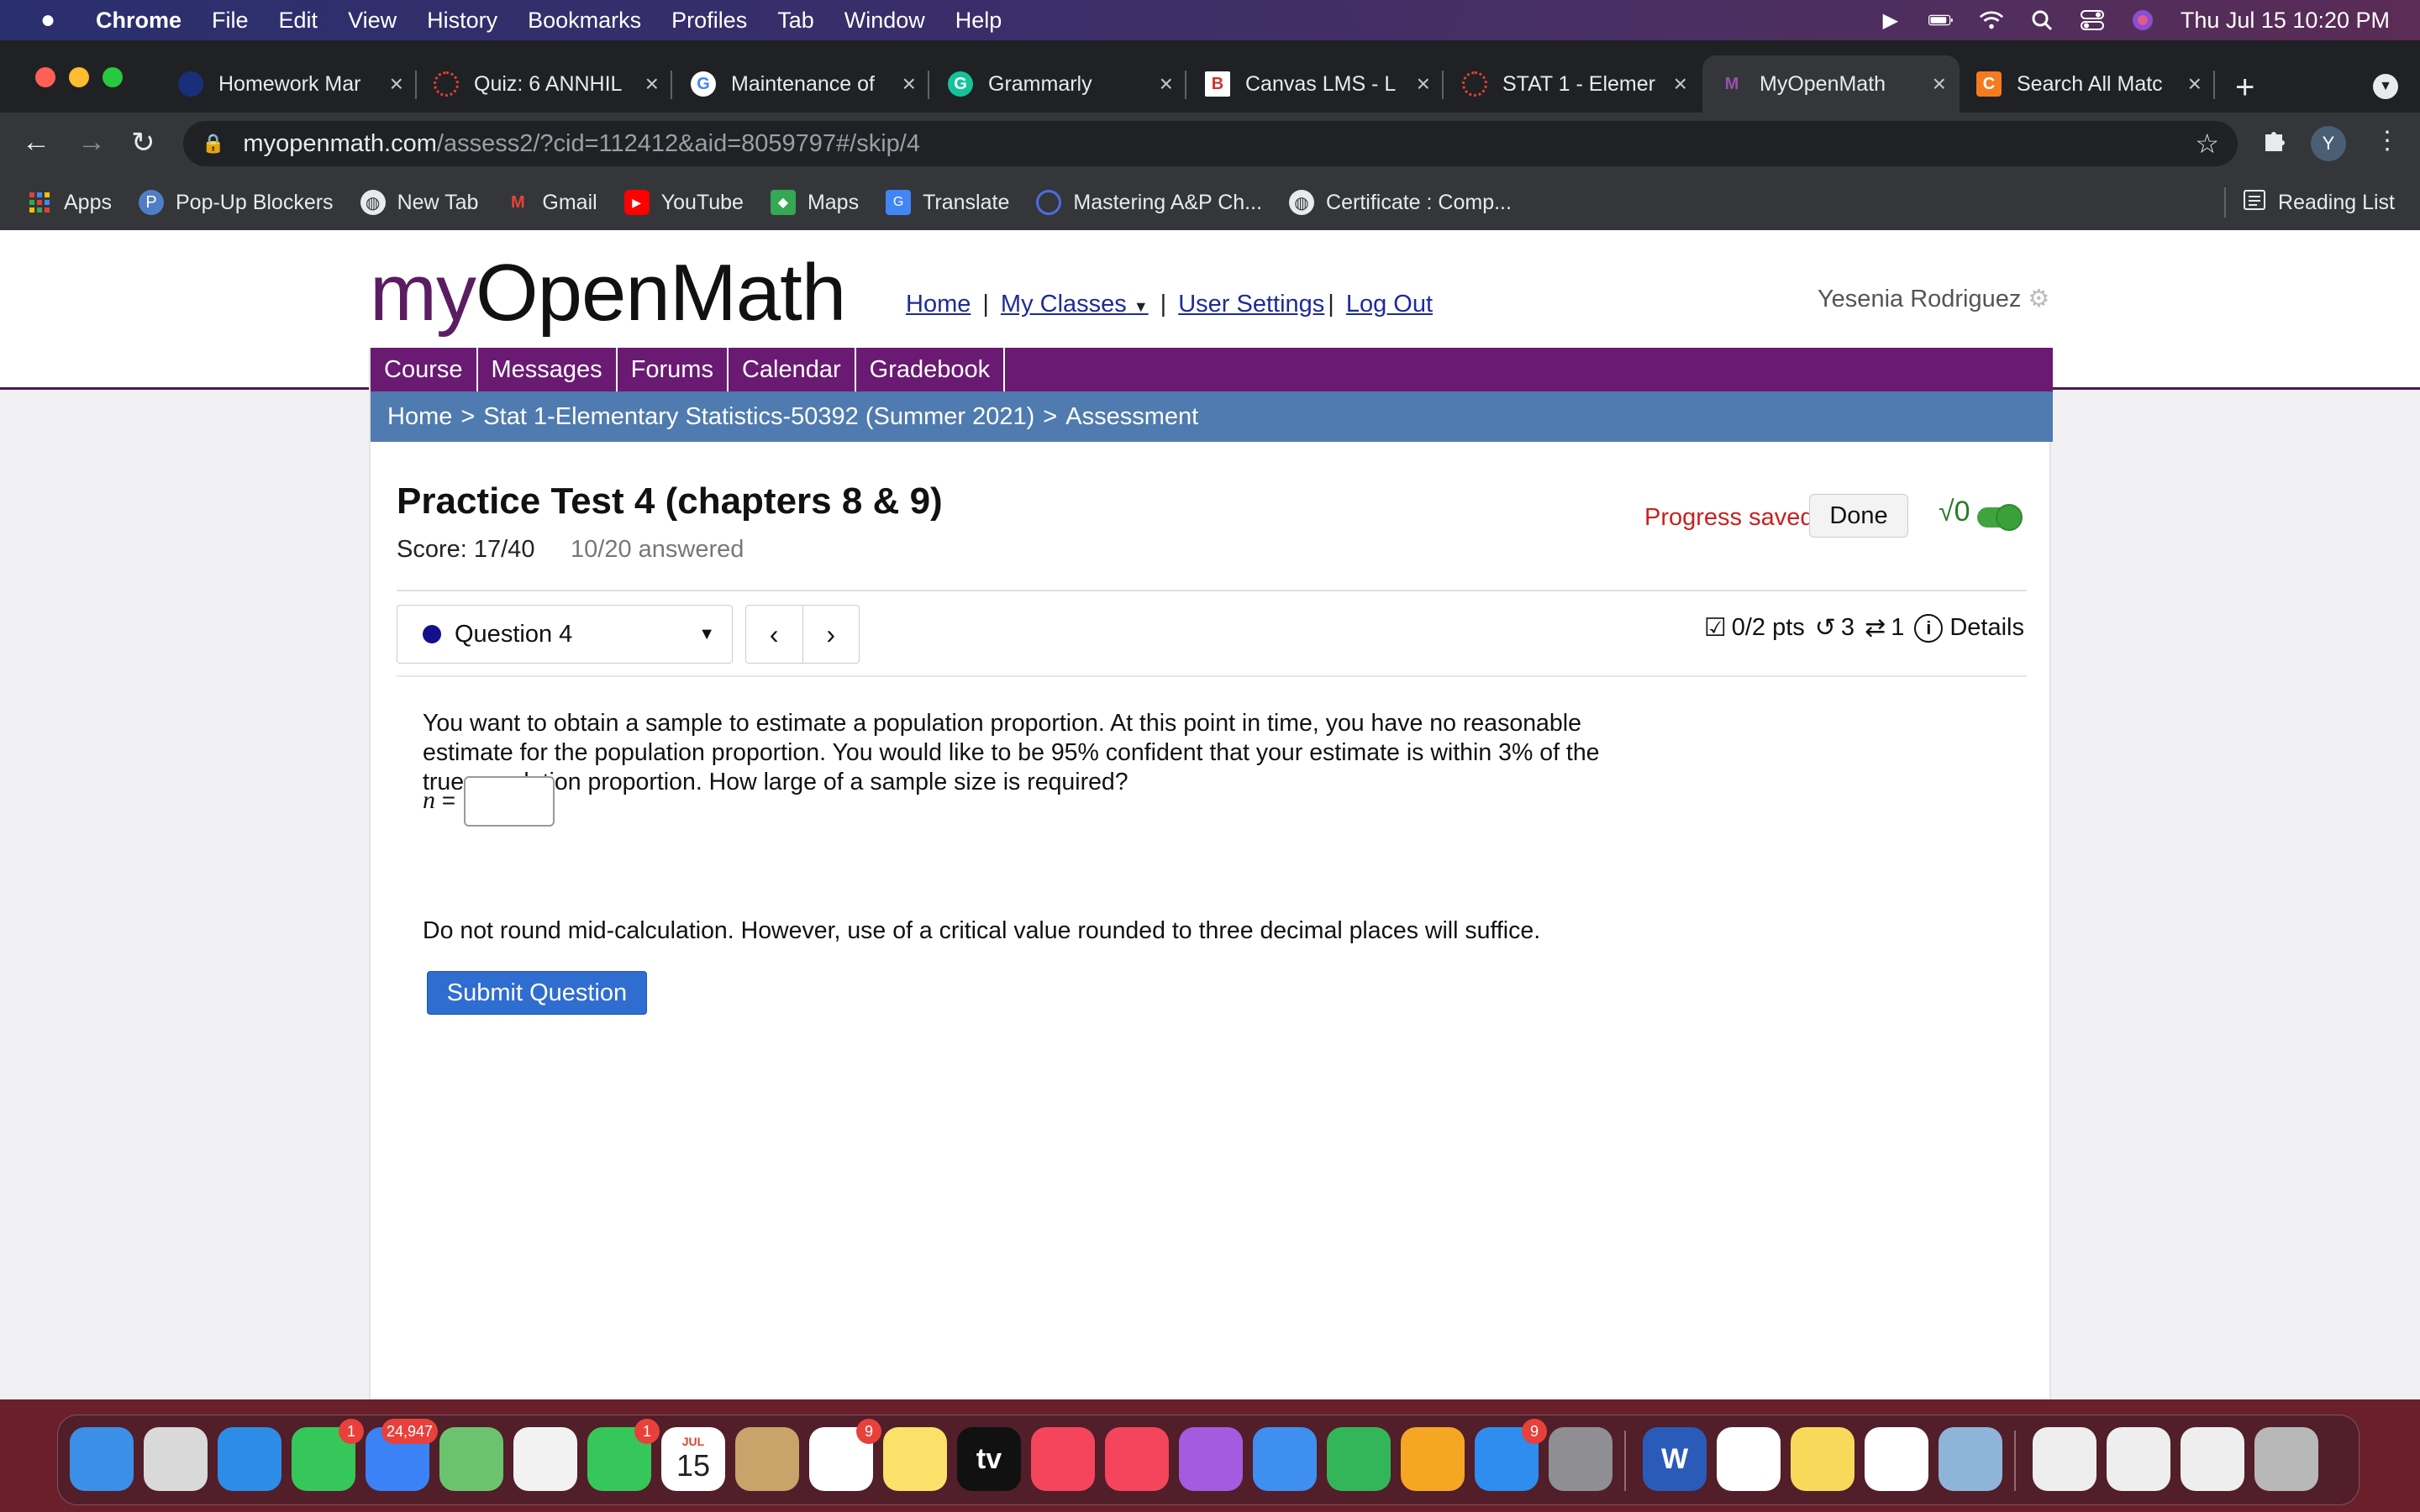 The width and height of the screenshot is (2420, 1512). What do you see at coordinates (2207, 144) in the screenshot?
I see `bookmark-star-icon: ☆` at bounding box center [2207, 144].